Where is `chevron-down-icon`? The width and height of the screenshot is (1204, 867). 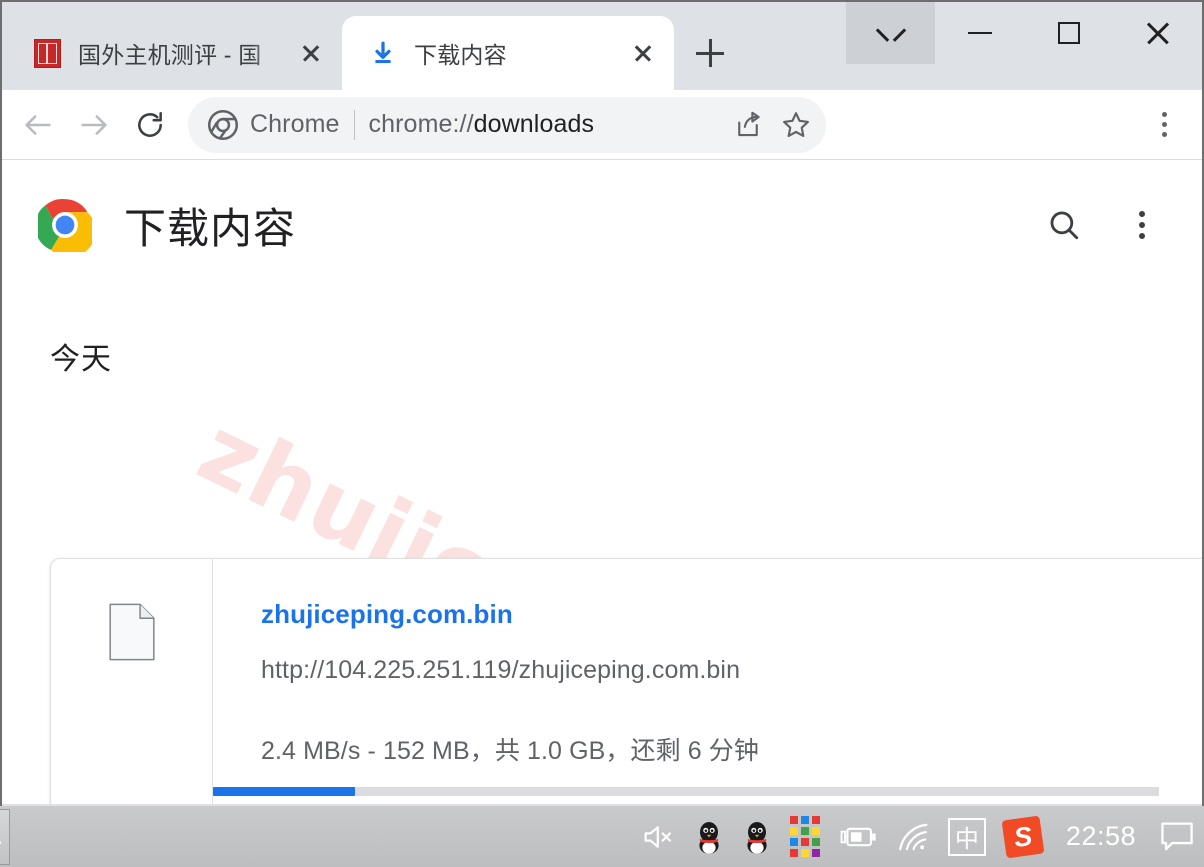 chevron-down-icon is located at coordinates (891, 33).